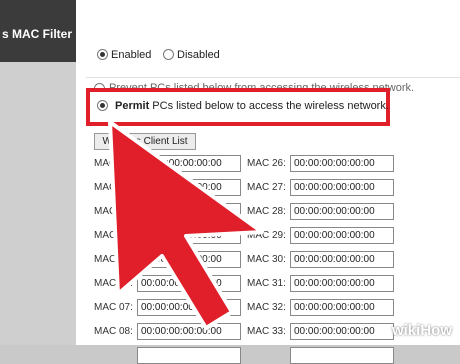  What do you see at coordinates (189, 355) in the screenshot?
I see `mac-left-input` at bounding box center [189, 355].